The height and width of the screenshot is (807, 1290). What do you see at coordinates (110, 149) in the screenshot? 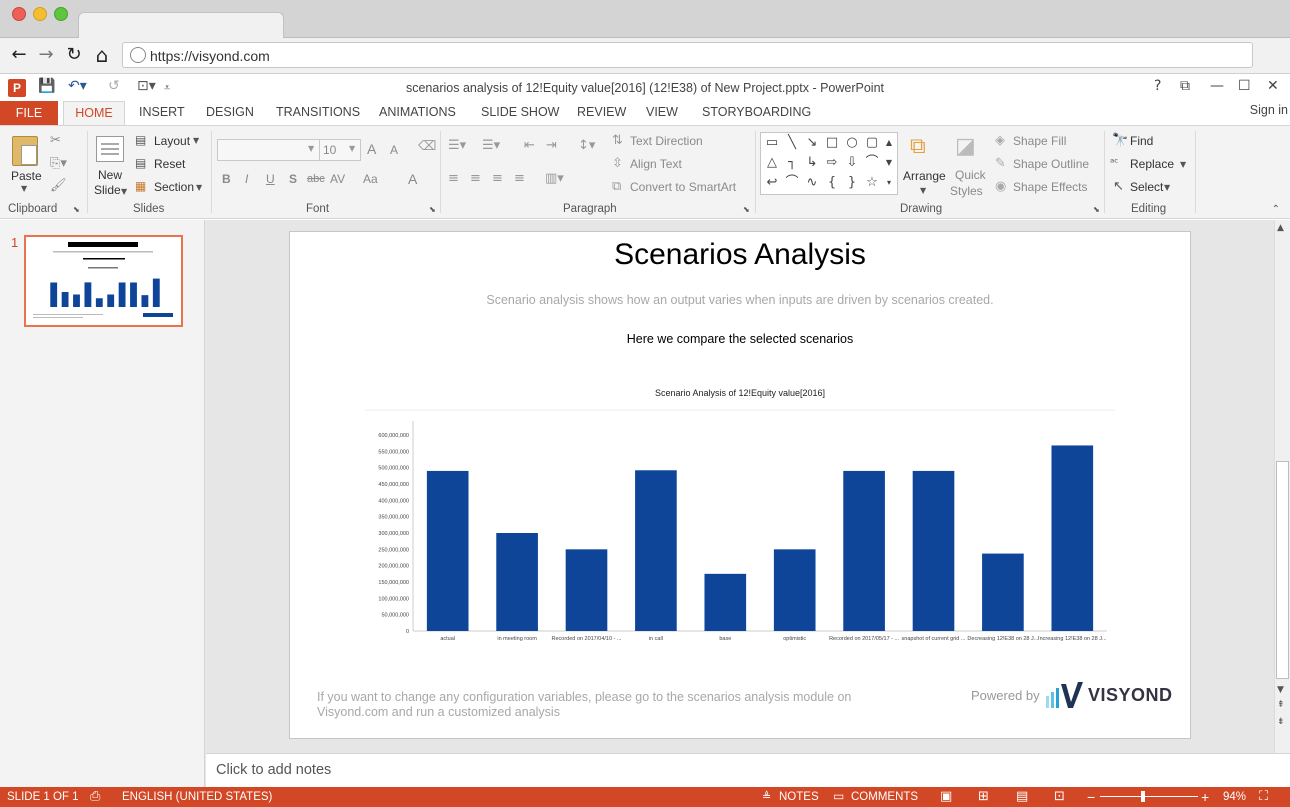
I see `new-slide-icon` at bounding box center [110, 149].